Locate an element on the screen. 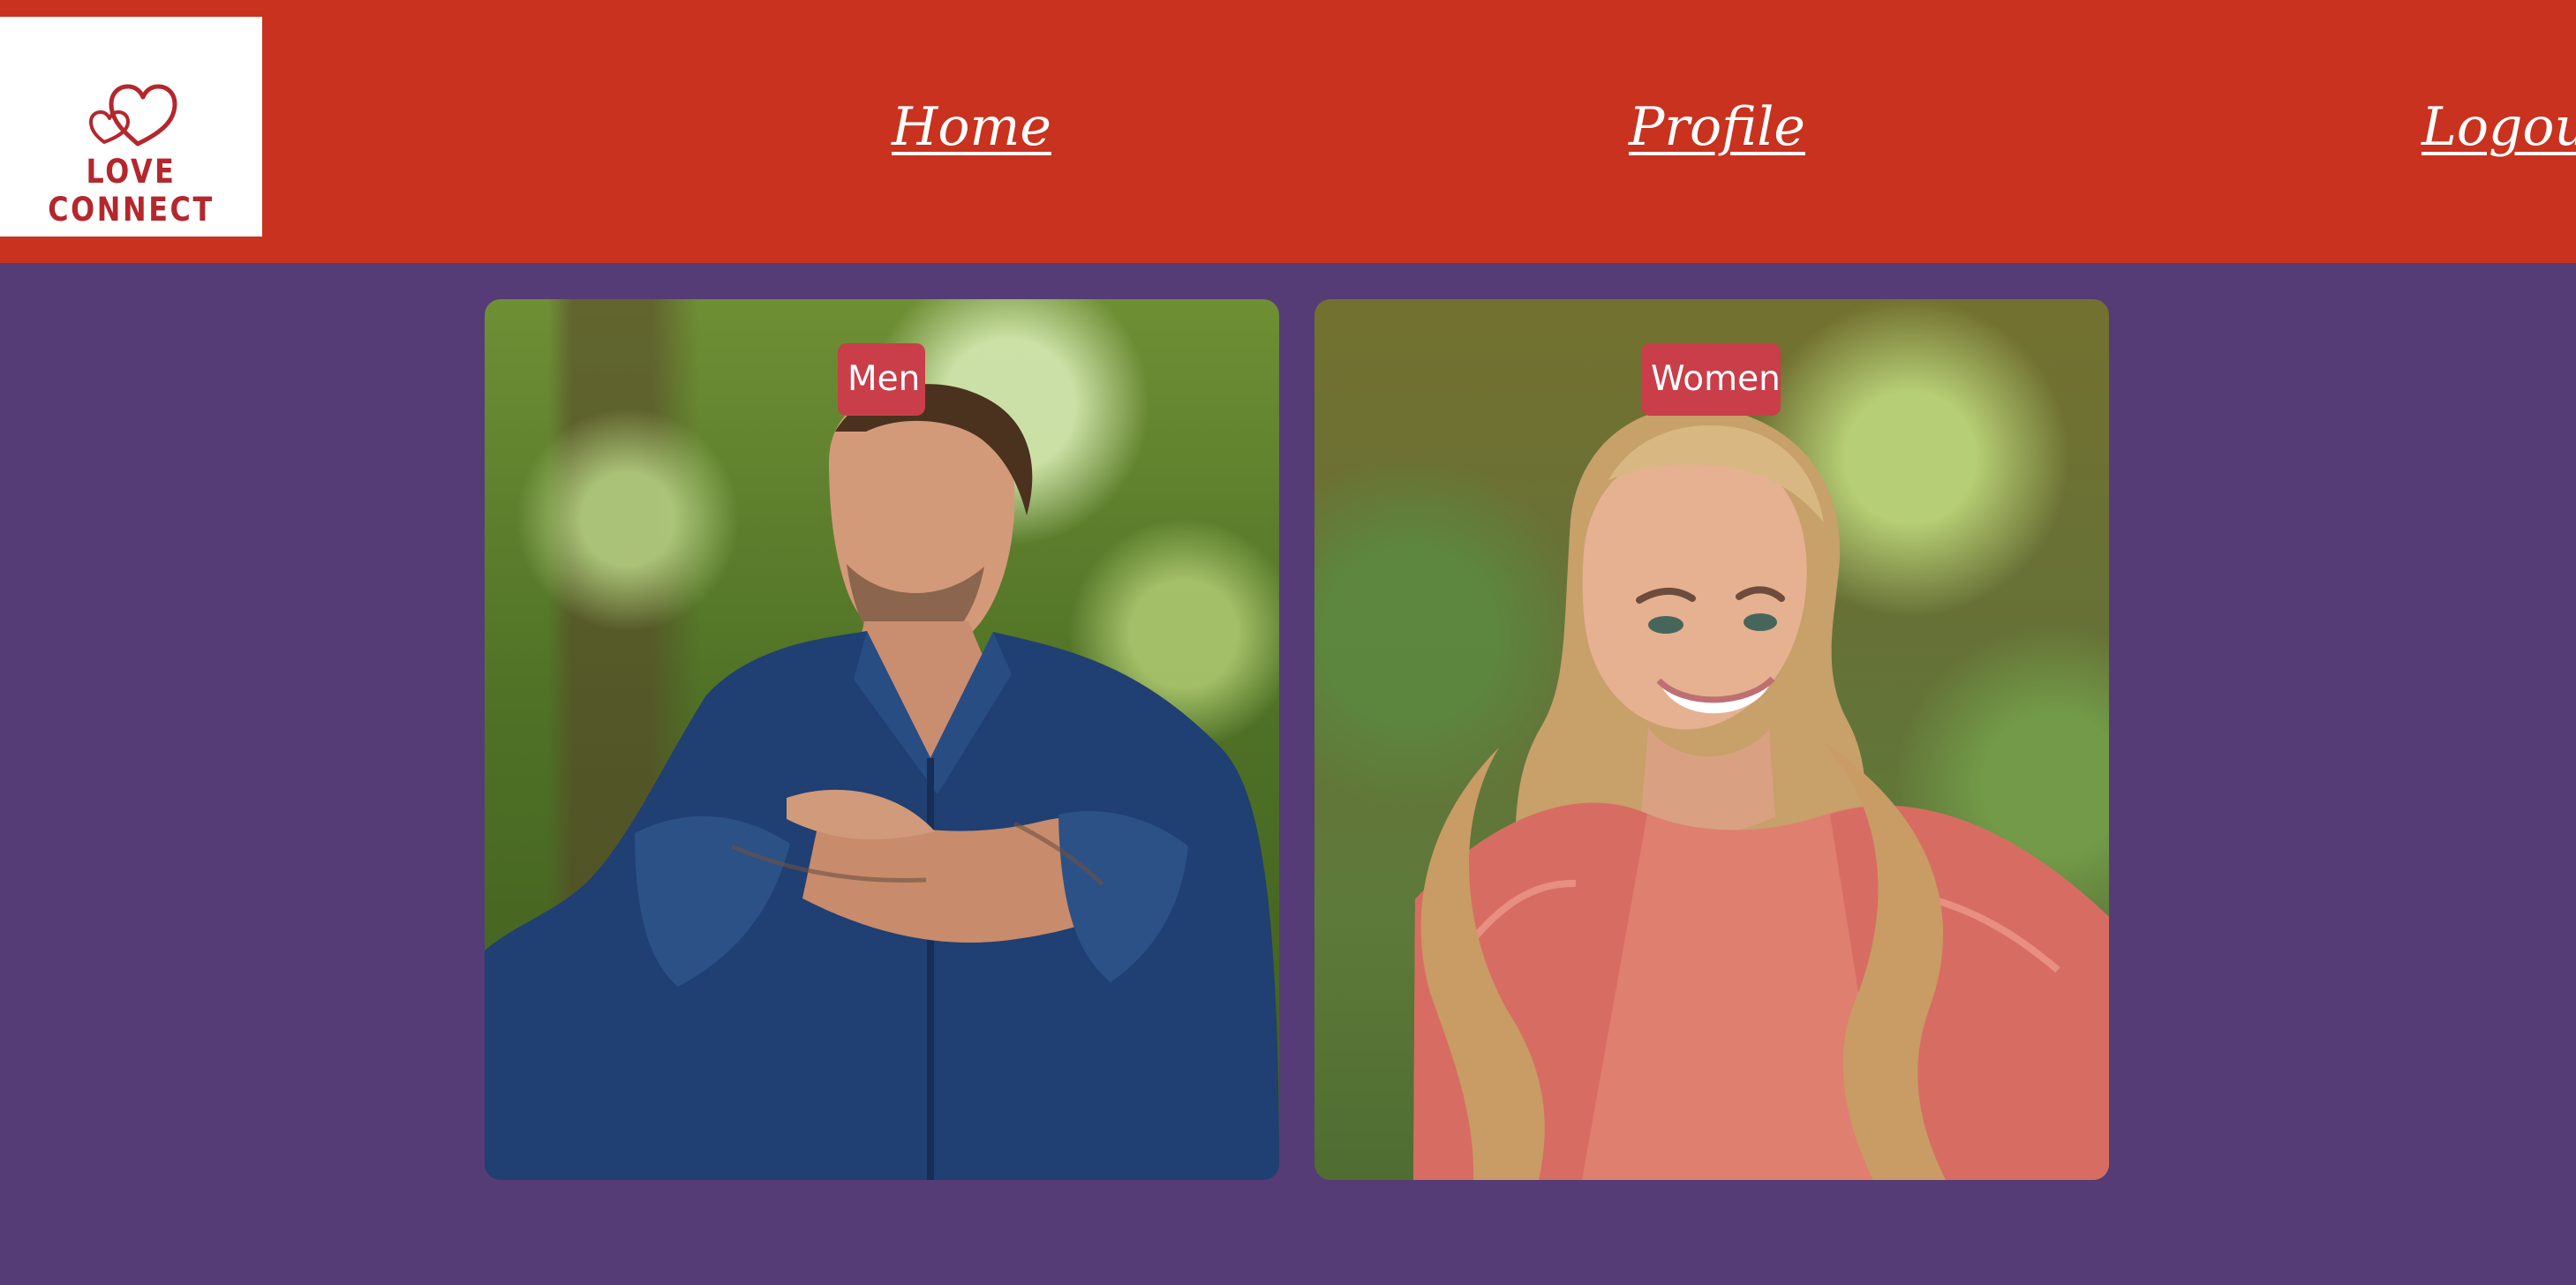  women-category-badge: Women is located at coordinates (1711, 379).